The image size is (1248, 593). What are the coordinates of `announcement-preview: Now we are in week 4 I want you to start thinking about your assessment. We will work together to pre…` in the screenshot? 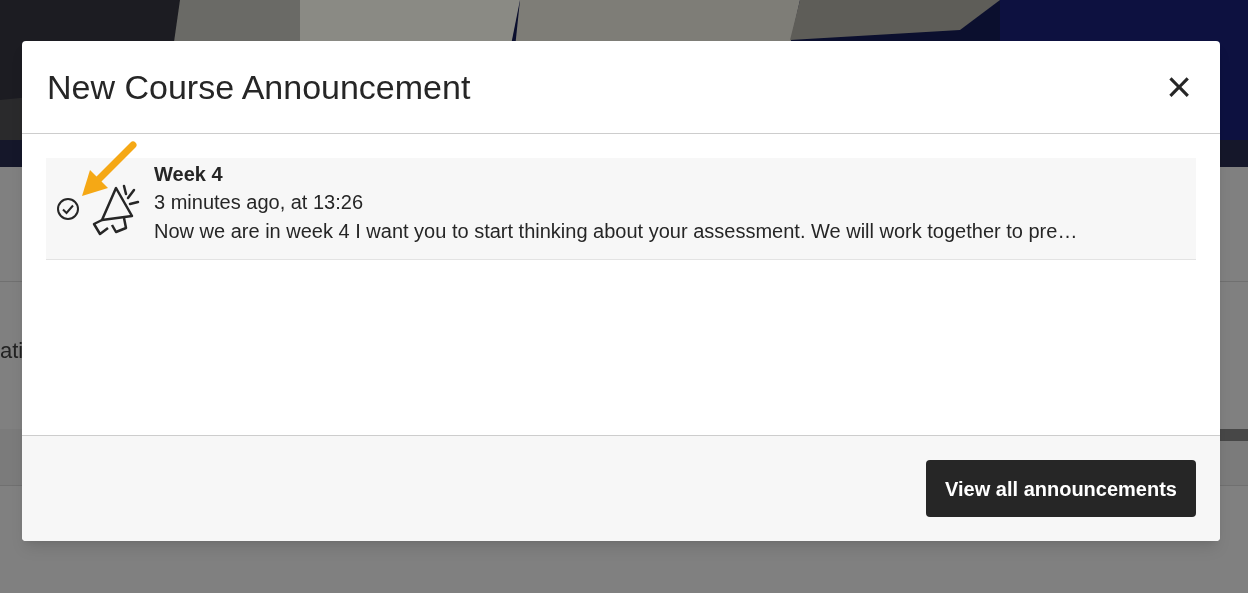 It's located at (616, 231).